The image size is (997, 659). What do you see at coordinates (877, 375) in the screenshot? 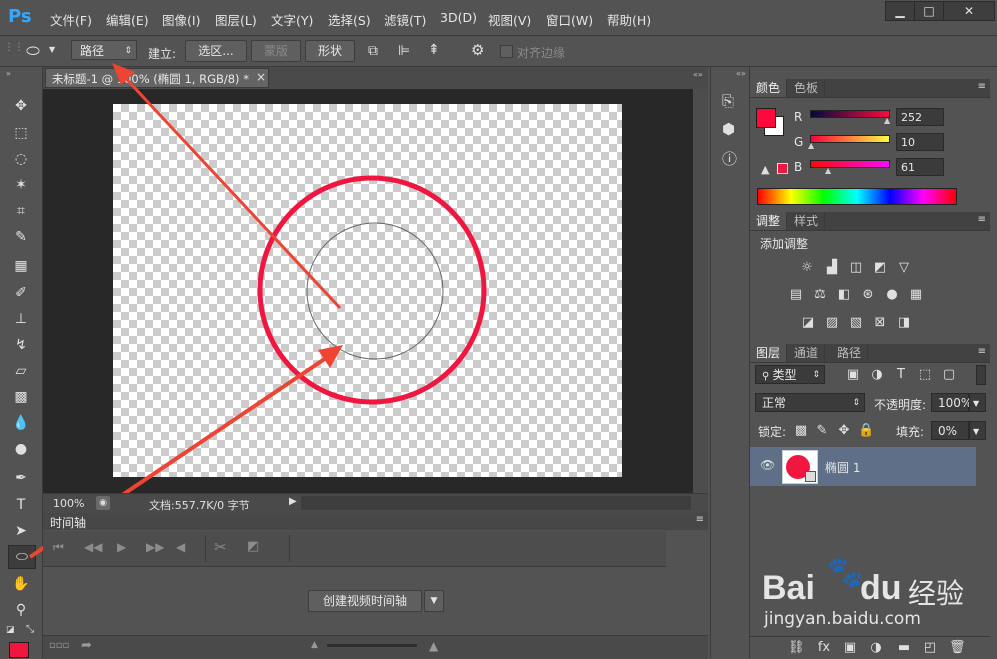
I see `adjustment-filter-icon: ◑` at bounding box center [877, 375].